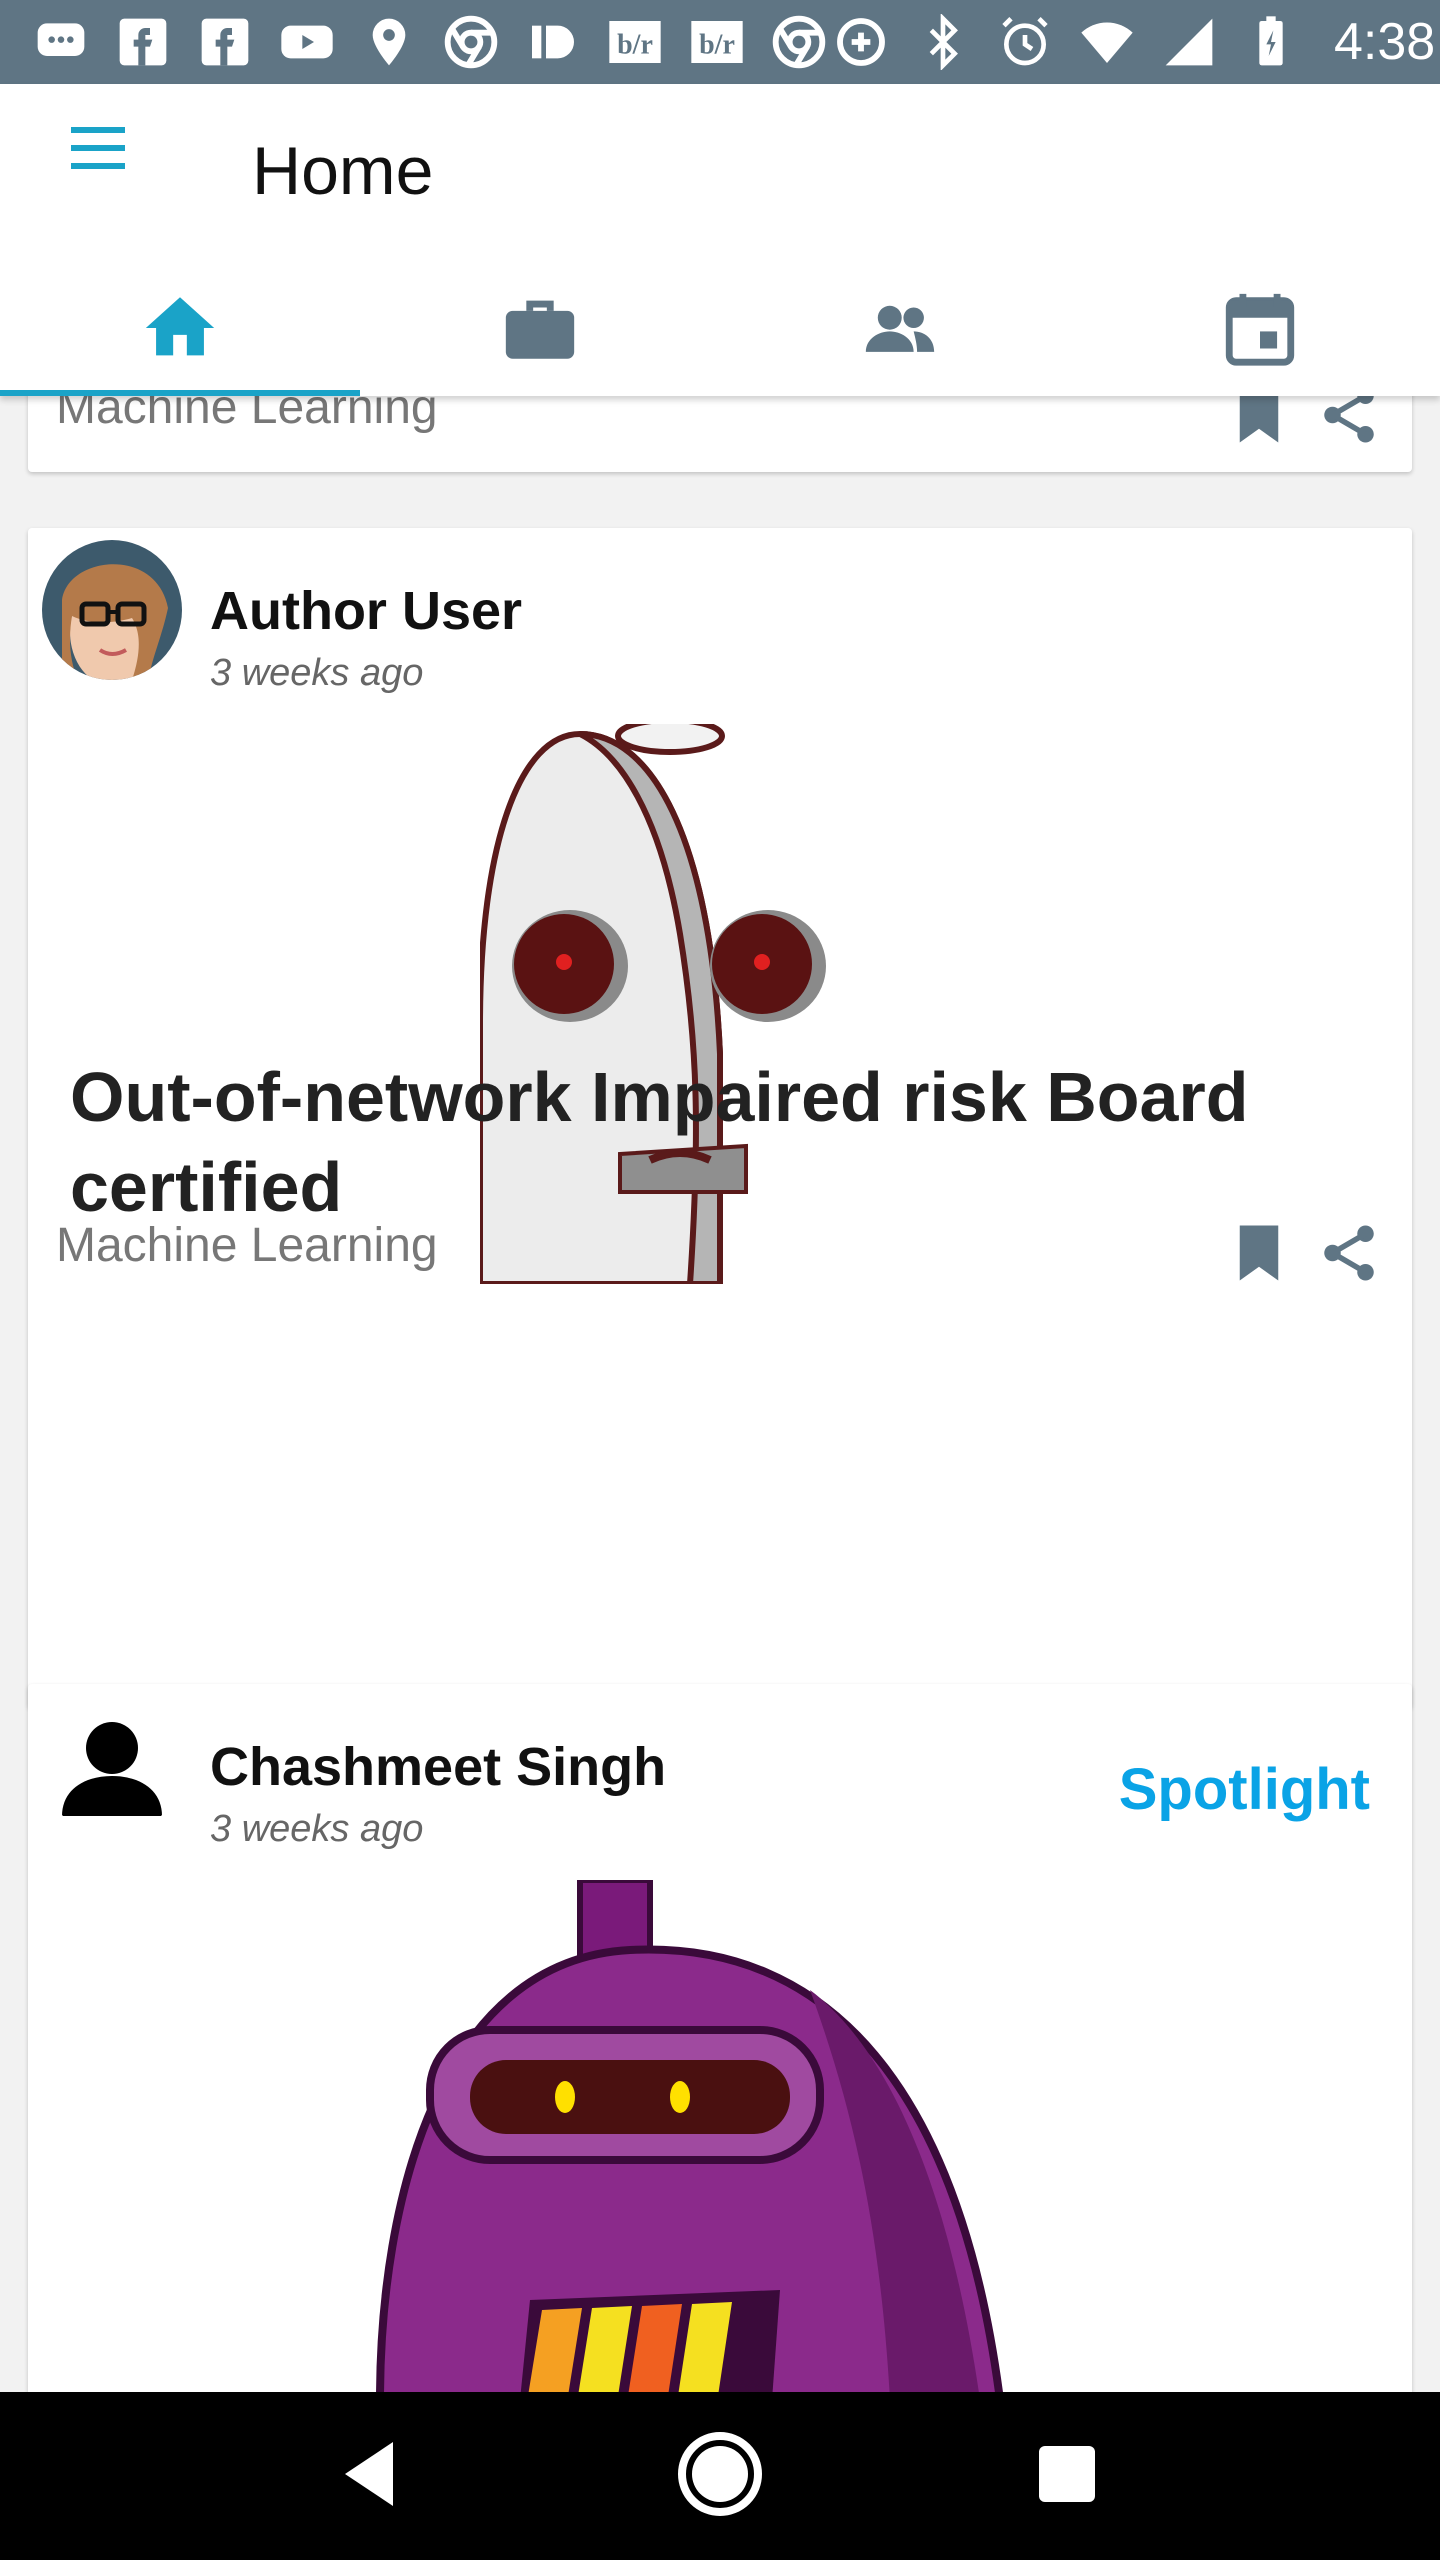  What do you see at coordinates (1244, 1789) in the screenshot?
I see `spotlight-badge: Spotlight` at bounding box center [1244, 1789].